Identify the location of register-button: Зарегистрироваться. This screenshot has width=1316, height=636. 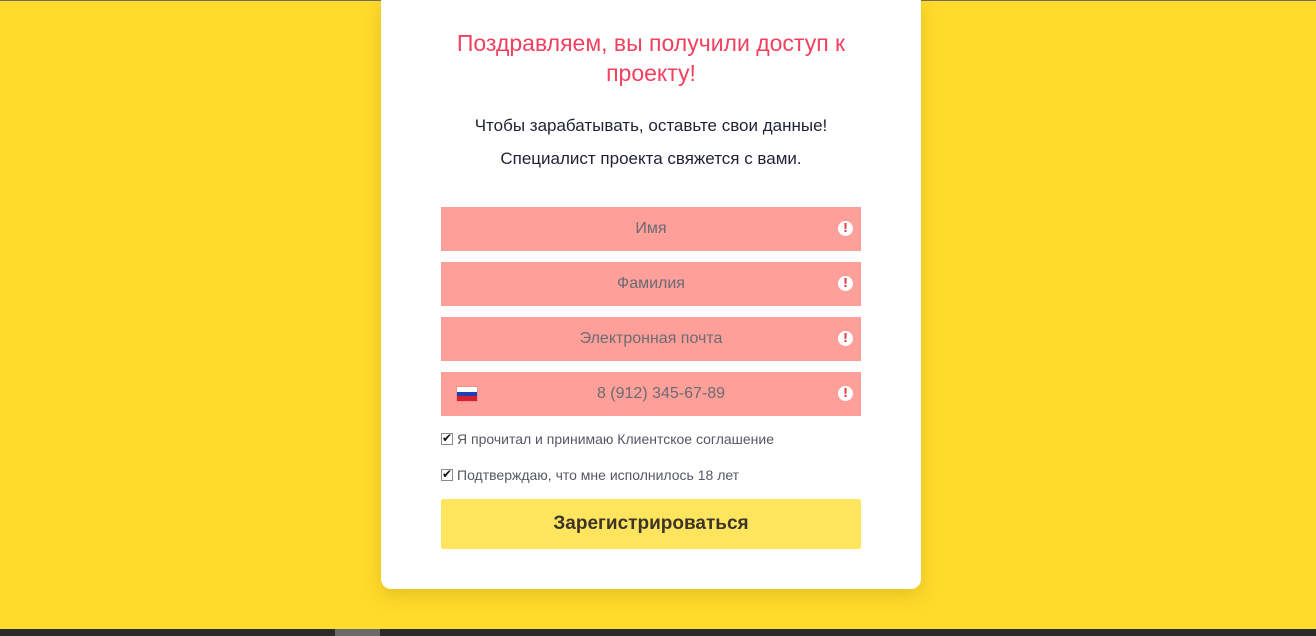
(651, 524).